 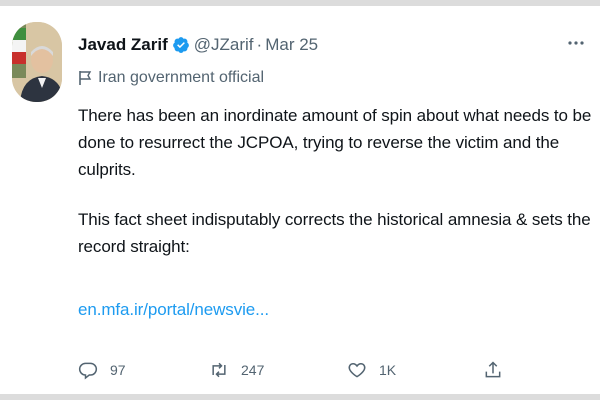 What do you see at coordinates (576, 43) in the screenshot?
I see `more-options-icon` at bounding box center [576, 43].